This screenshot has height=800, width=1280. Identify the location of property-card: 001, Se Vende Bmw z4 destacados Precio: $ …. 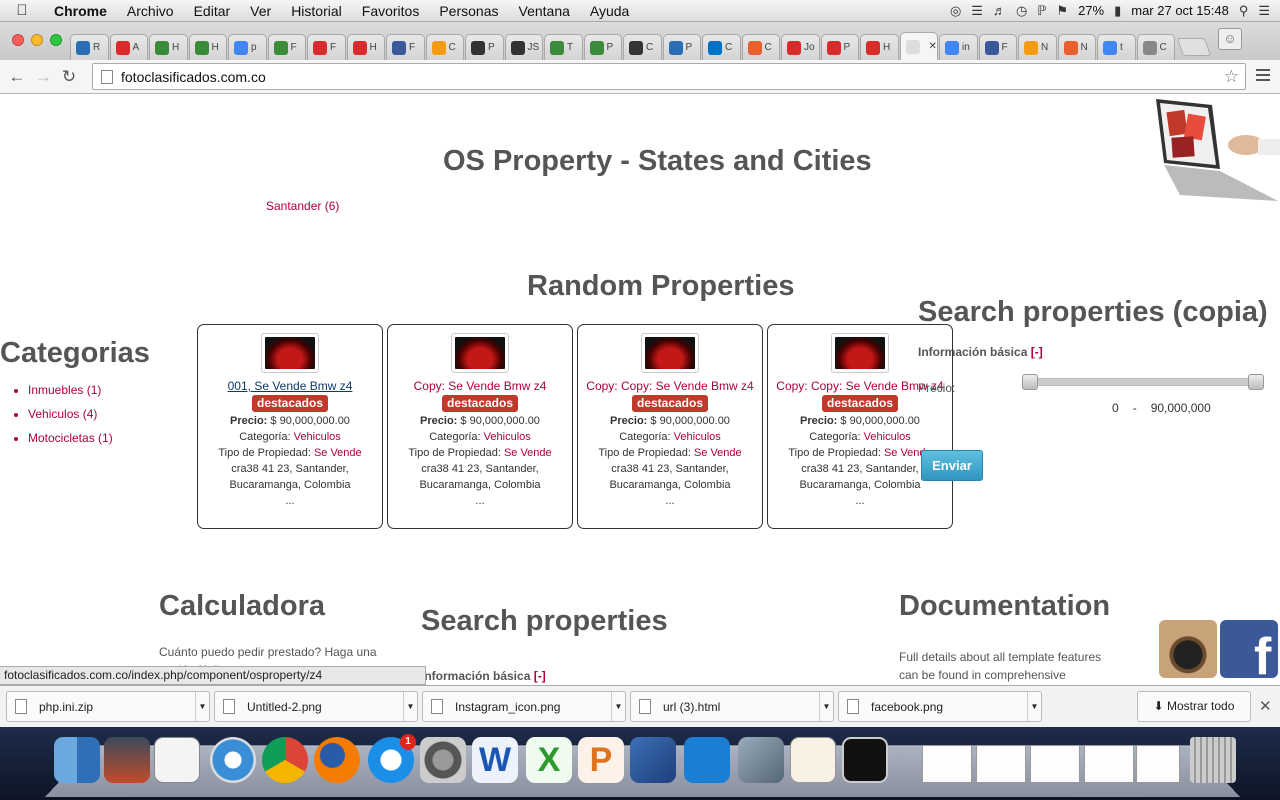
(290, 426).